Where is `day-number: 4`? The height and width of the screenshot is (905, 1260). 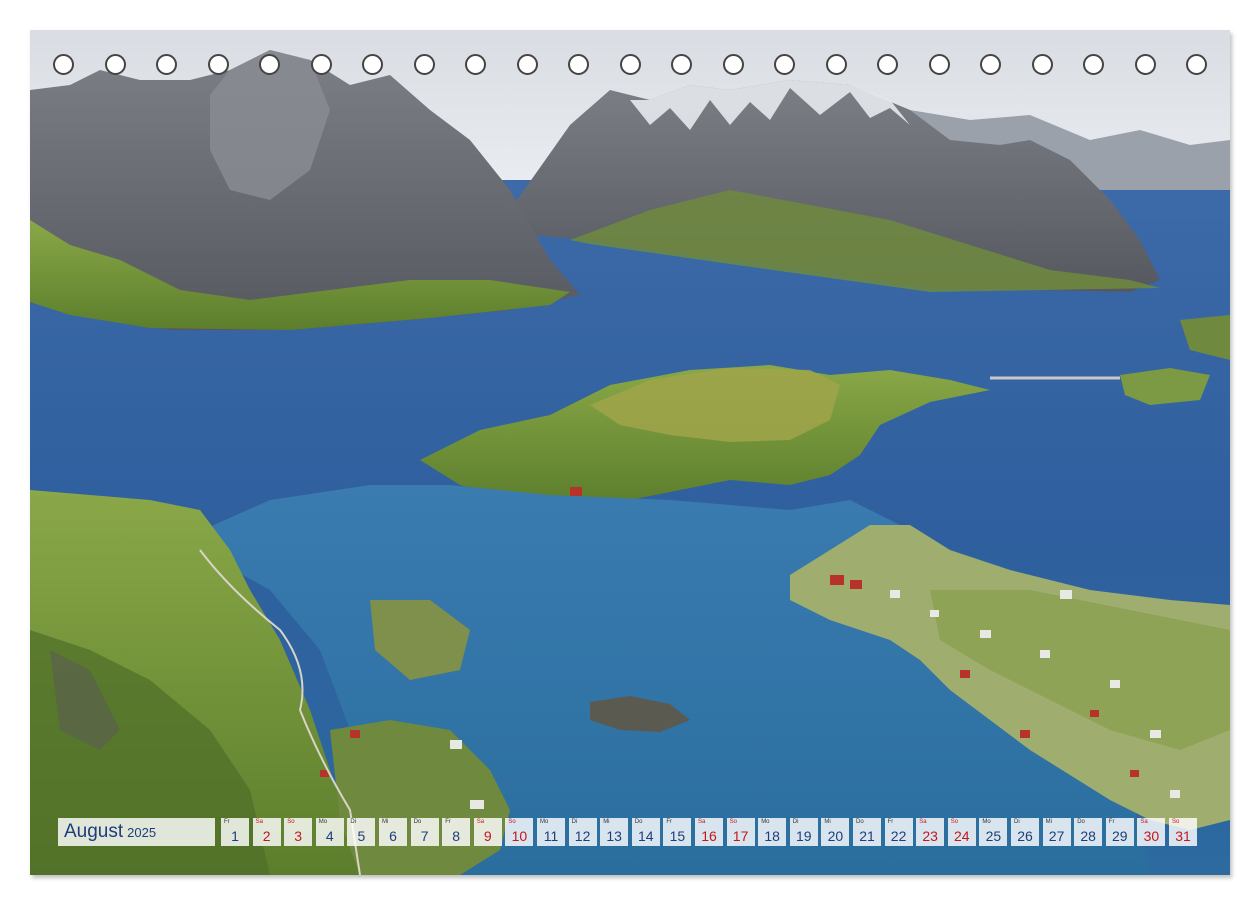 day-number: 4 is located at coordinates (329, 836).